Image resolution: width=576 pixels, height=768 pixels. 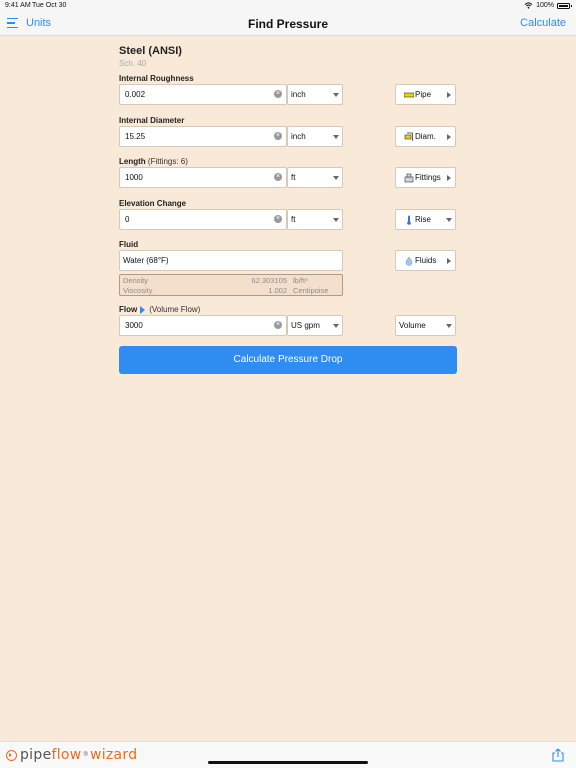 I want to click on flow-unit: US gpm, so click(x=305, y=325).